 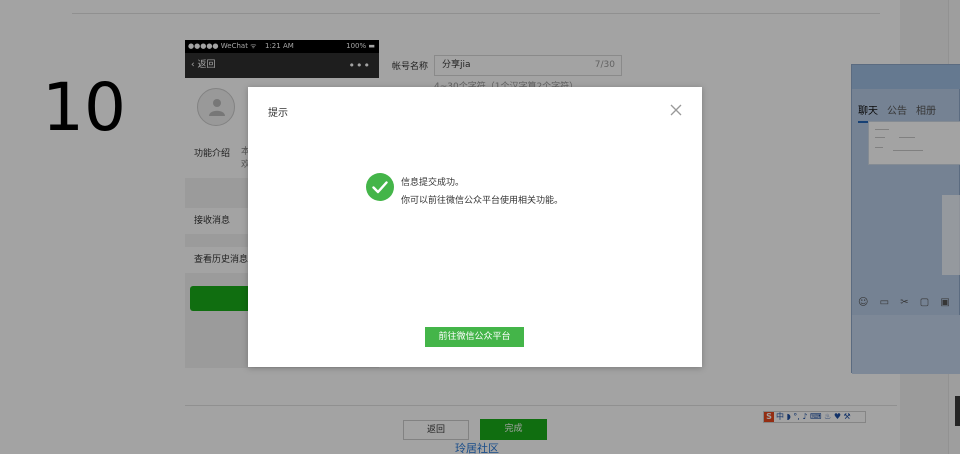 I want to click on success-message: 信息提交成功。, so click(x=433, y=183).